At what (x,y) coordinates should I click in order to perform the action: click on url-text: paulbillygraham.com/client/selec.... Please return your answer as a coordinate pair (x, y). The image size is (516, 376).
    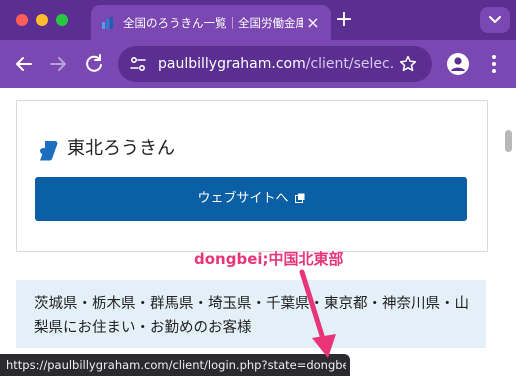
    Looking at the image, I should click on (276, 64).